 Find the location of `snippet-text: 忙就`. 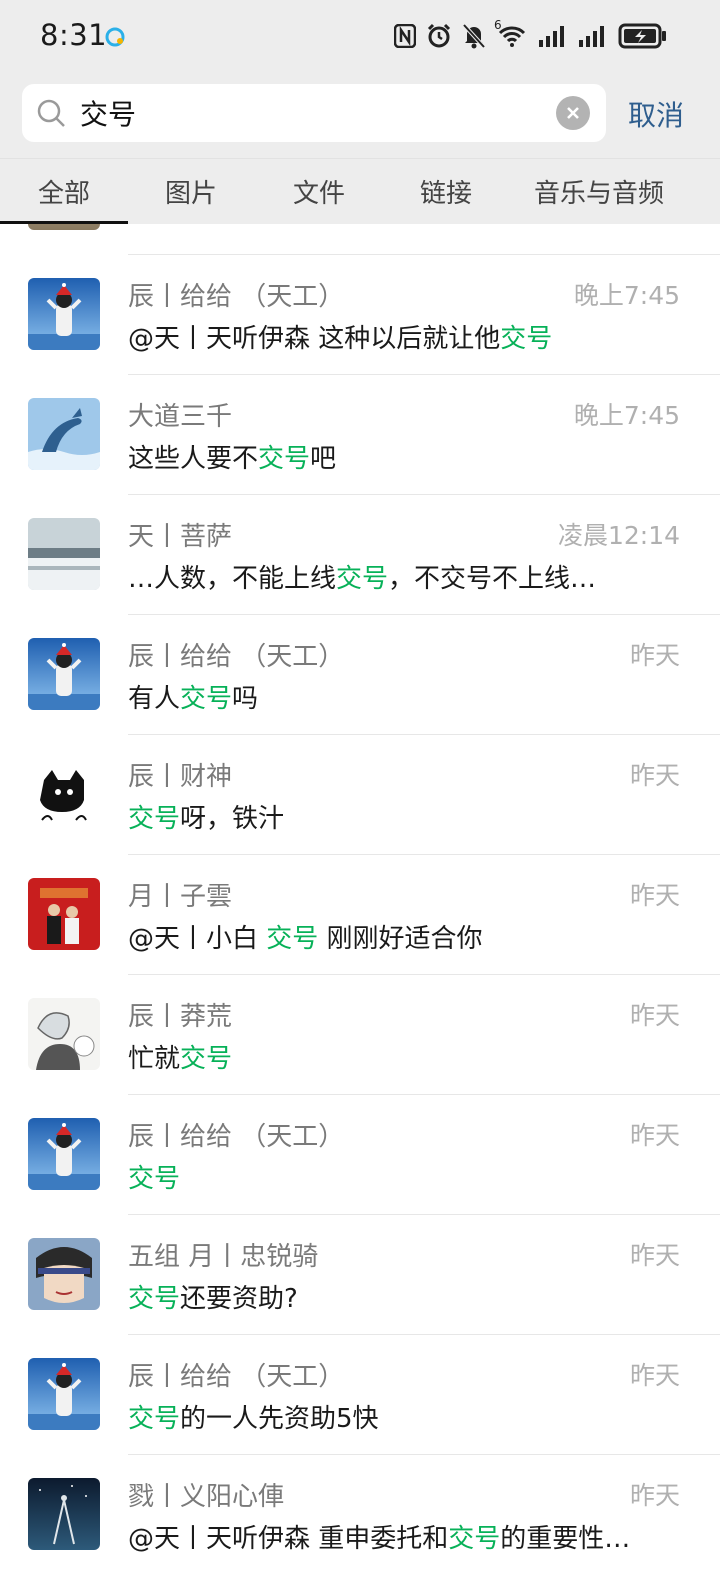

snippet-text: 忙就 is located at coordinates (154, 1059).